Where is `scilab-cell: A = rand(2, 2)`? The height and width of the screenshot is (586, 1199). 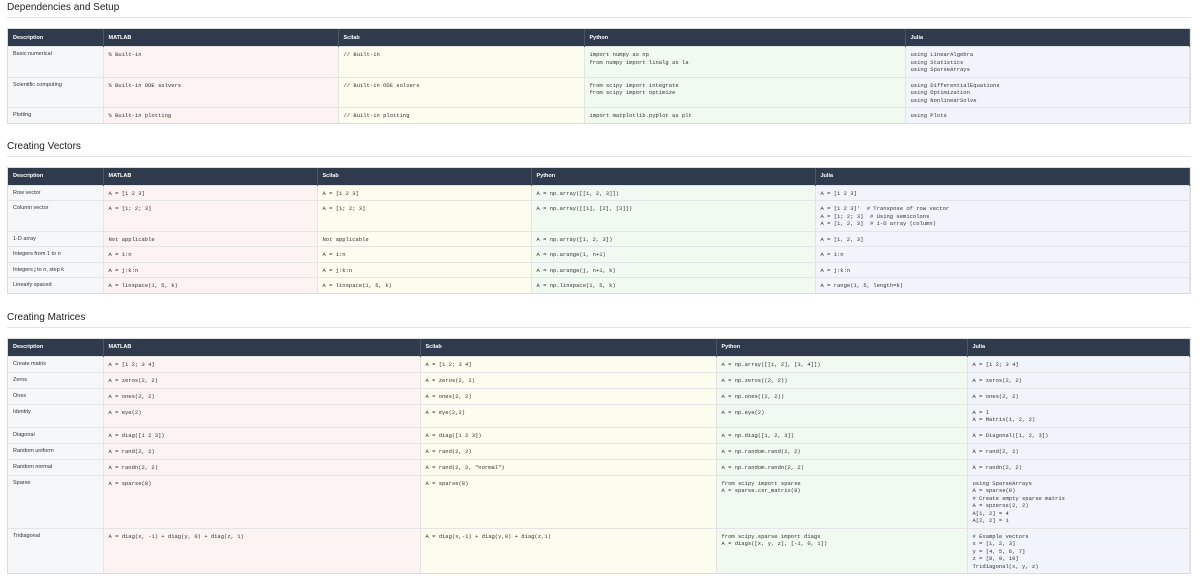 scilab-cell: A = rand(2, 2) is located at coordinates (568, 450).